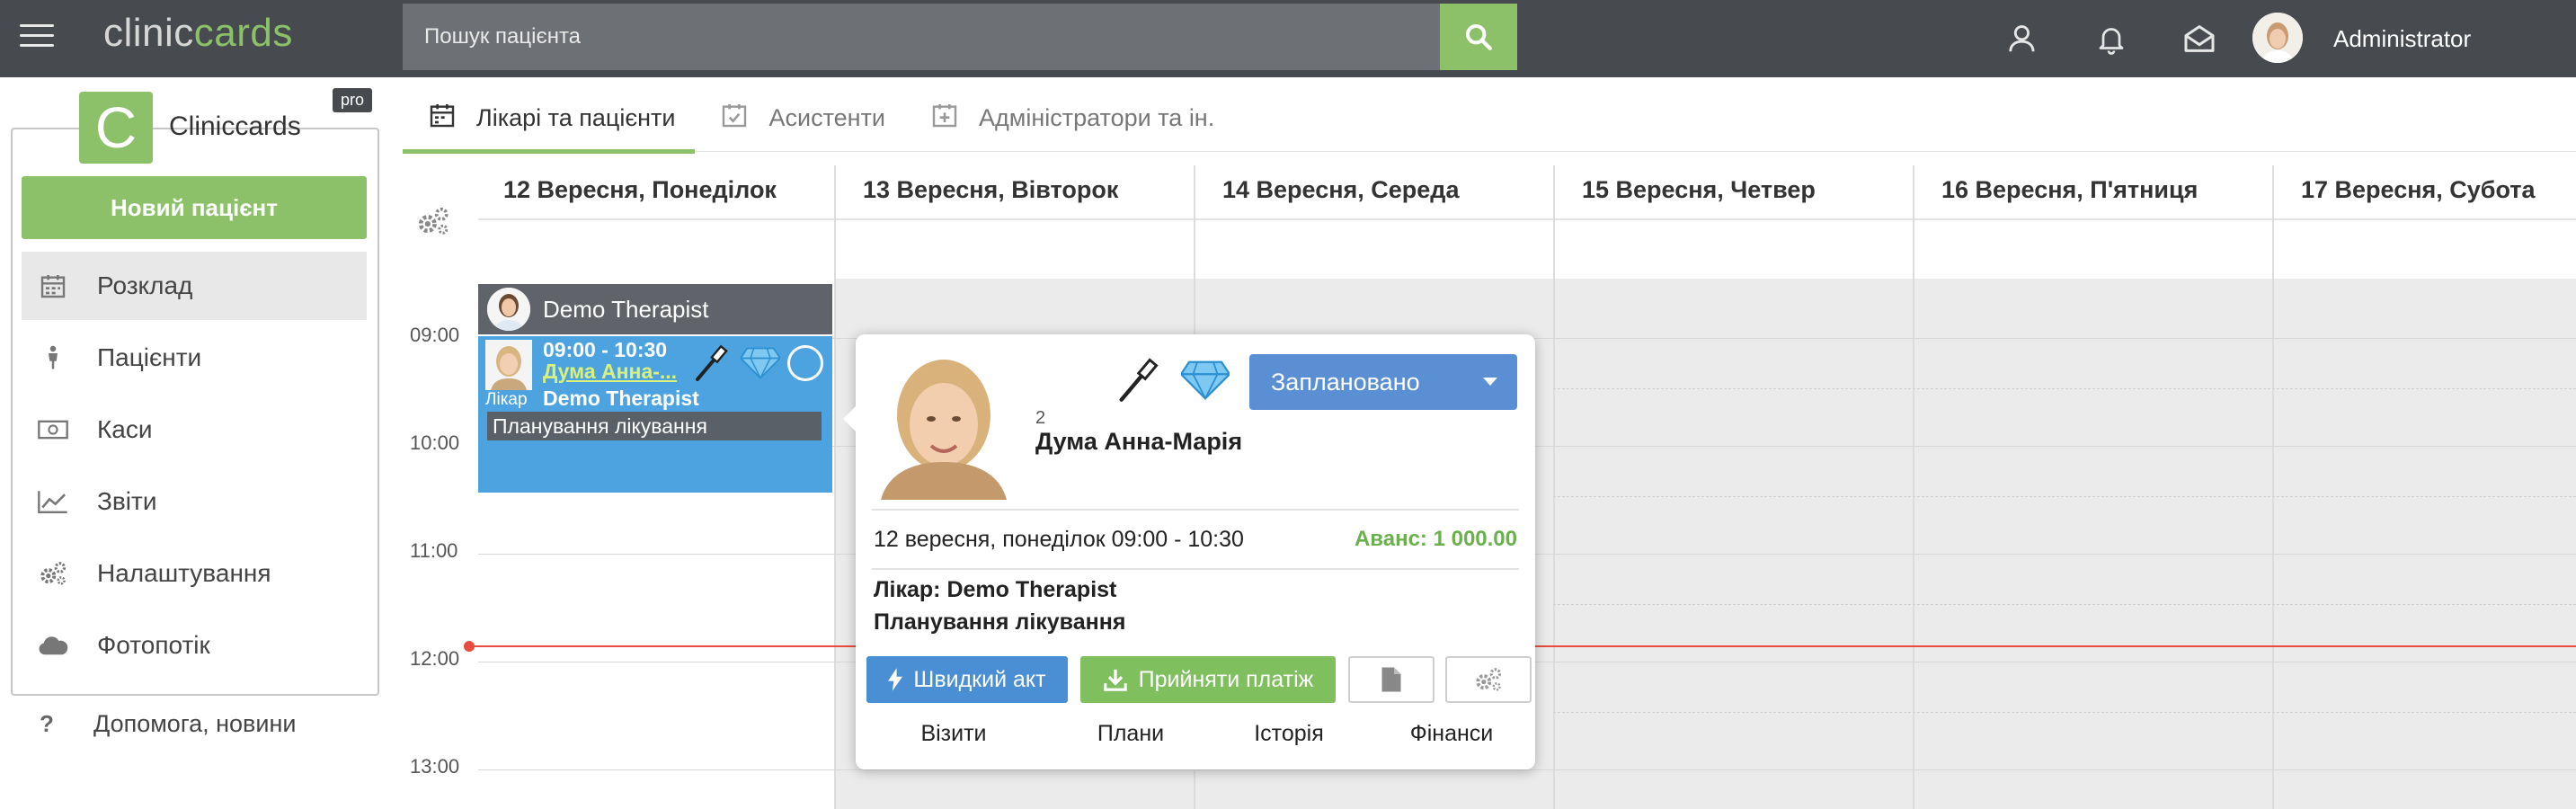 This screenshot has width=2576, height=809. Describe the element at coordinates (1097, 117) in the screenshot. I see `tab-label: Адміністратори та ін.` at that location.